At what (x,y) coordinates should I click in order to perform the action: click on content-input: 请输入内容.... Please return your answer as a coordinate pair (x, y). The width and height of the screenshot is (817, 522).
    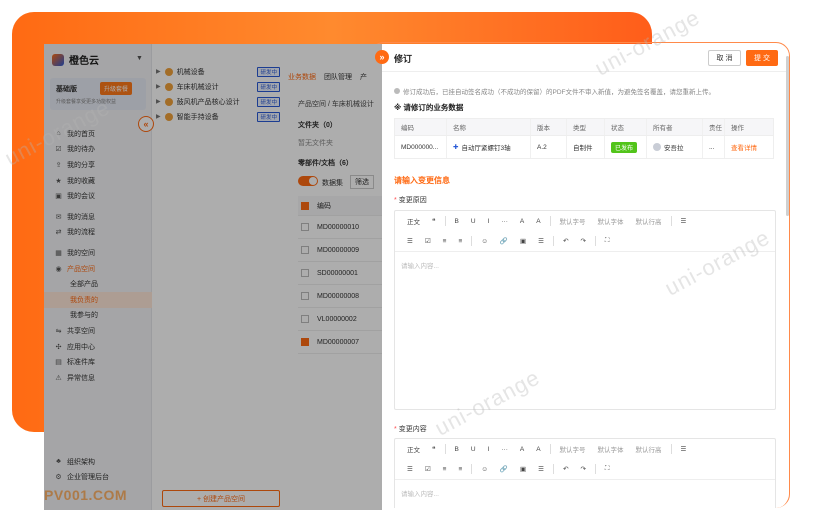
    Looking at the image, I should click on (585, 493).